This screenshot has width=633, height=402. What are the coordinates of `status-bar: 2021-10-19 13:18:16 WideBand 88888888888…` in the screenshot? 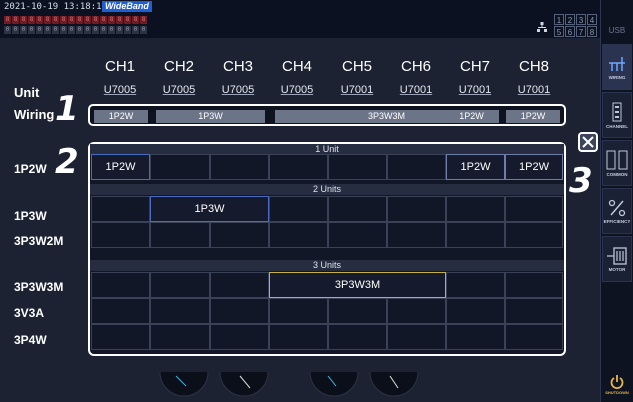 It's located at (300, 19).